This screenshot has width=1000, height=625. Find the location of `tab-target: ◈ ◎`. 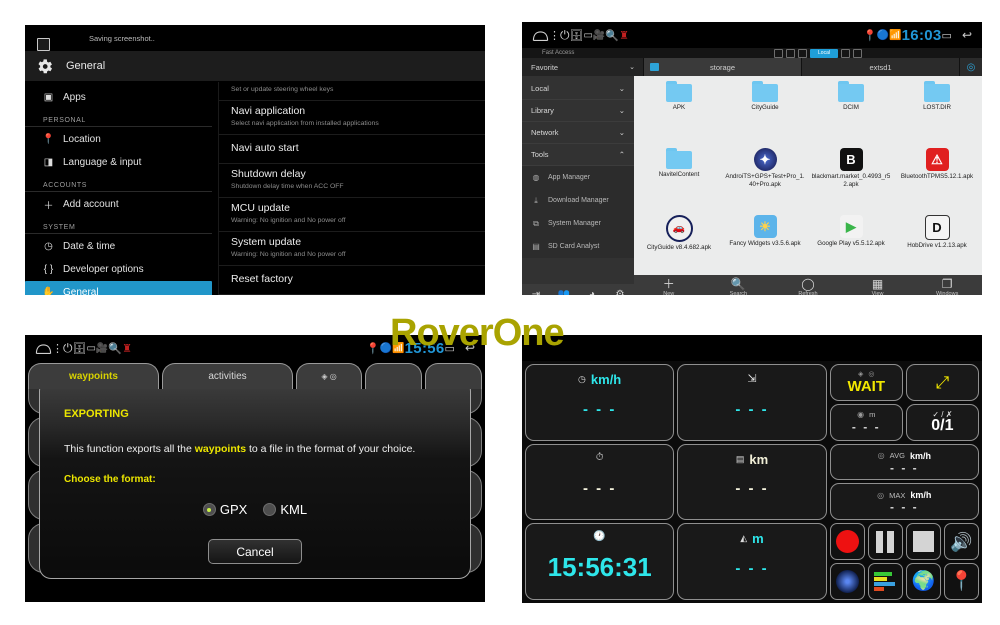

tab-target: ◈ ◎ is located at coordinates (329, 376).